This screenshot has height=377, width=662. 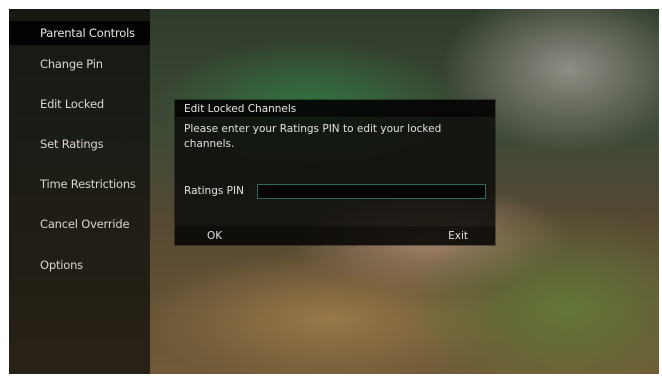 What do you see at coordinates (71, 64) in the screenshot?
I see `menu-item-change-pin: Change Pin` at bounding box center [71, 64].